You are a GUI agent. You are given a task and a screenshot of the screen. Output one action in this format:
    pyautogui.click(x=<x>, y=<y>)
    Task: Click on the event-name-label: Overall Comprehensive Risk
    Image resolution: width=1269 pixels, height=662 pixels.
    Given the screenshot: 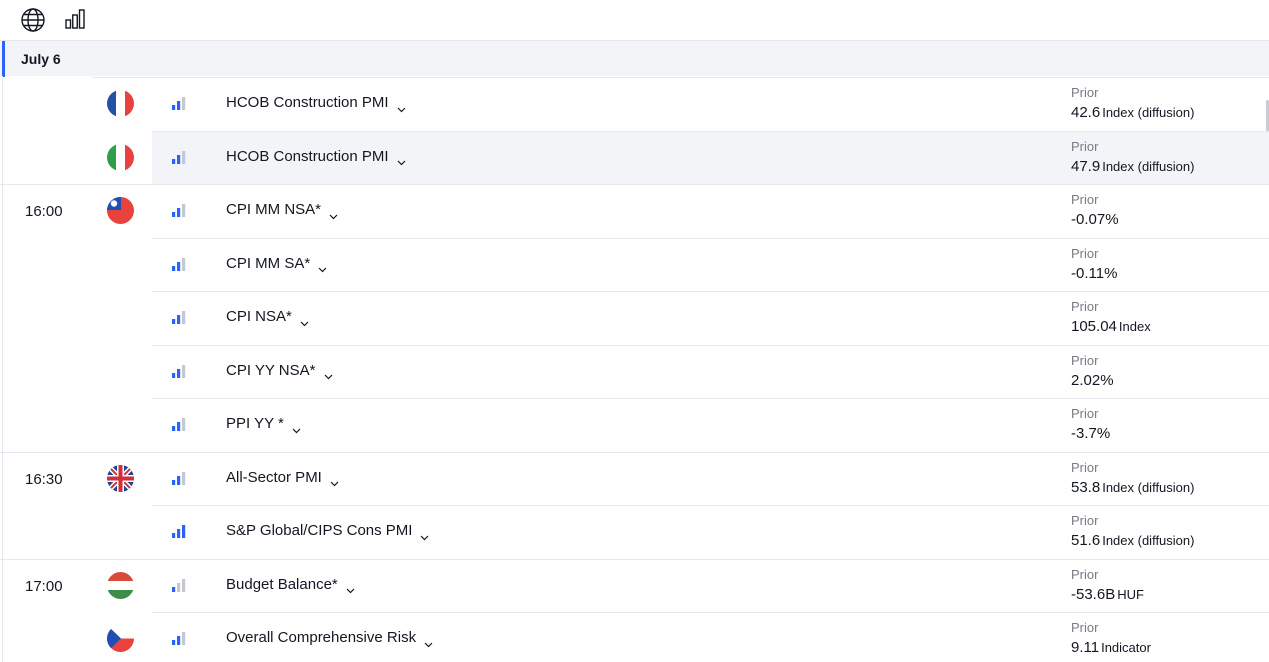 What is the action you would take?
    pyautogui.click(x=321, y=637)
    